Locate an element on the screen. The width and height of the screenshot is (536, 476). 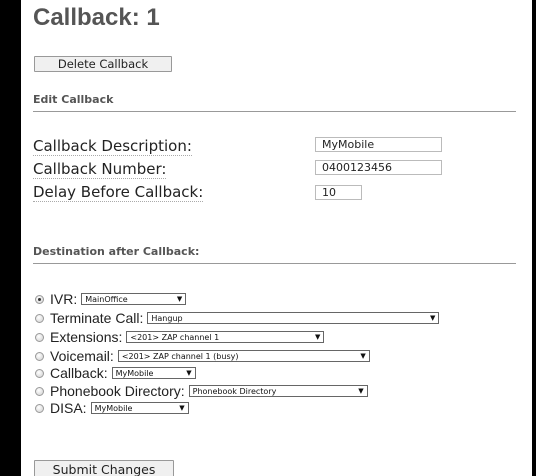
ivr-select: MainOffice ▼ is located at coordinates (134, 299).